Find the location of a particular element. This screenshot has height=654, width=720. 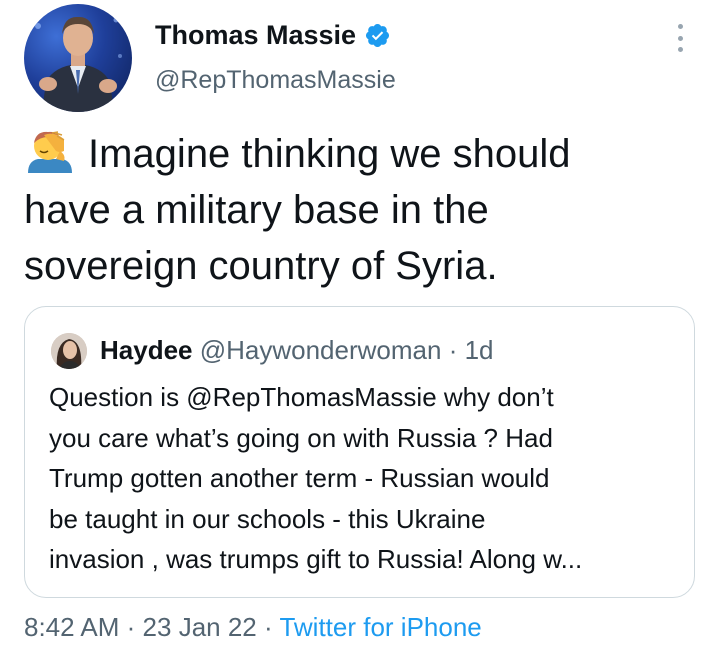

avatar-photo is located at coordinates (78, 64).